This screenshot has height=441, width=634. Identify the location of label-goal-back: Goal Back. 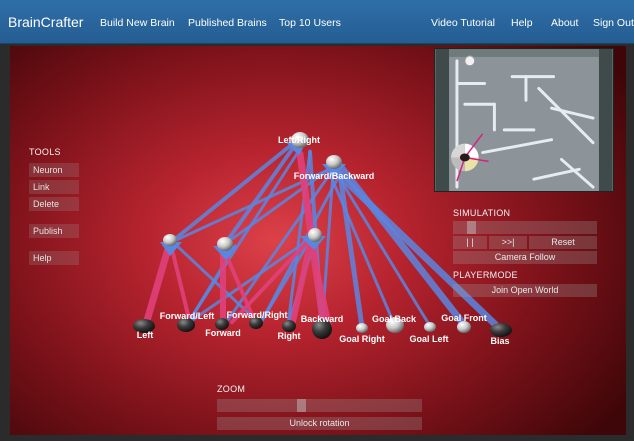
(394, 319).